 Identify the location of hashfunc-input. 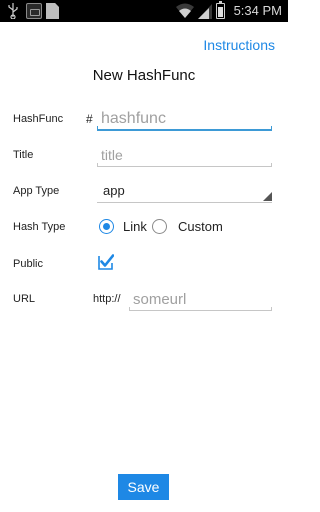
(184, 119).